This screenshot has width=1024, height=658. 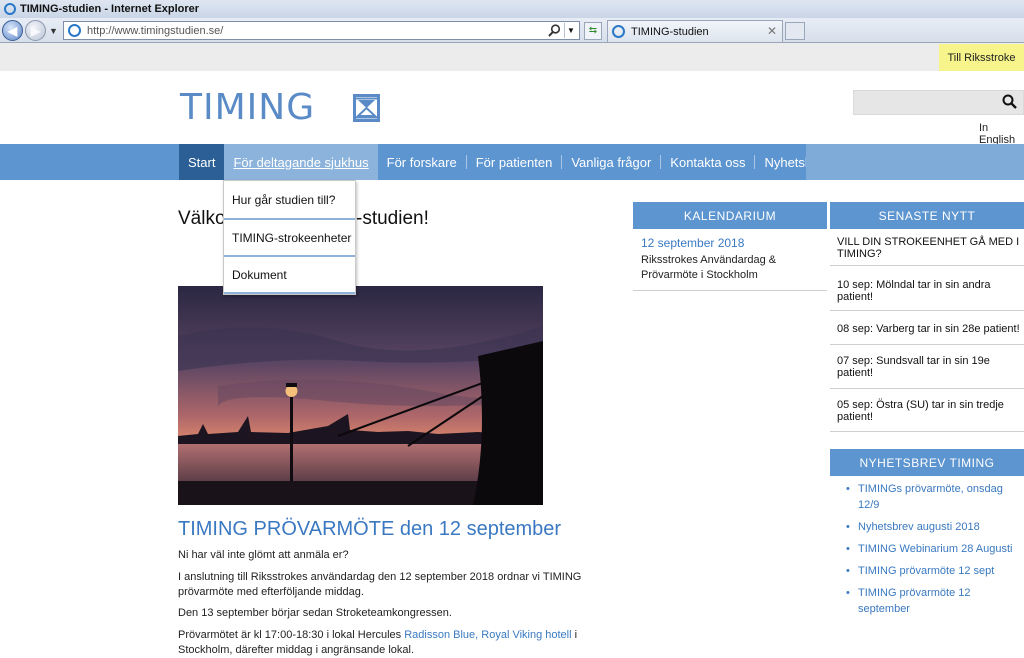 What do you see at coordinates (938, 102) in the screenshot?
I see `site-search-input` at bounding box center [938, 102].